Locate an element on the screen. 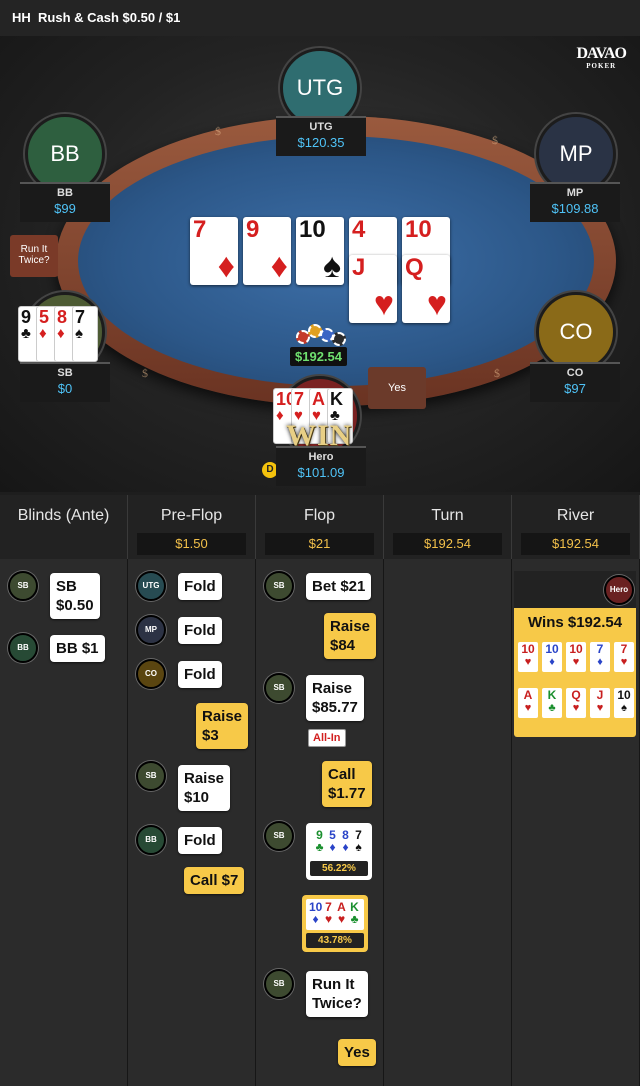 The width and height of the screenshot is (640, 1086). action-text: Twice? is located at coordinates (337, 1003).